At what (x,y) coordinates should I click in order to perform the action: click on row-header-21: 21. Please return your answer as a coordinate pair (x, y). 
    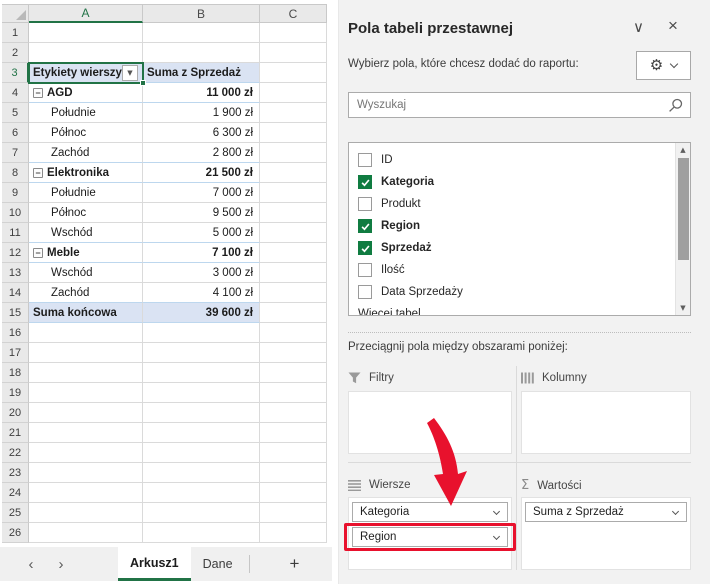
    Looking at the image, I should click on (15, 433).